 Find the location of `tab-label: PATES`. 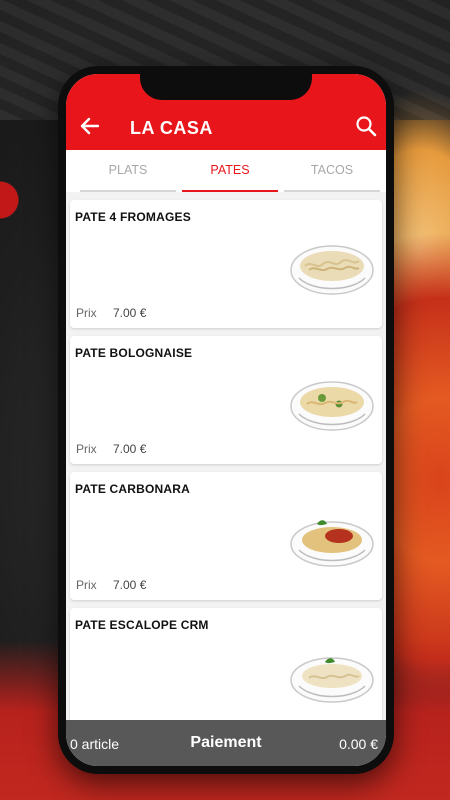

tab-label: PATES is located at coordinates (230, 170).